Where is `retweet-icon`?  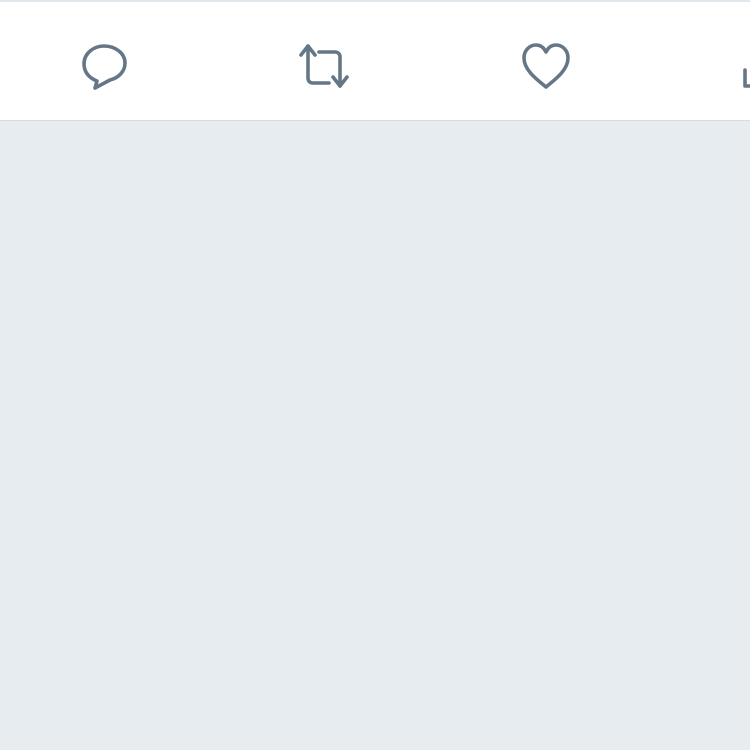 retweet-icon is located at coordinates (324, 66).